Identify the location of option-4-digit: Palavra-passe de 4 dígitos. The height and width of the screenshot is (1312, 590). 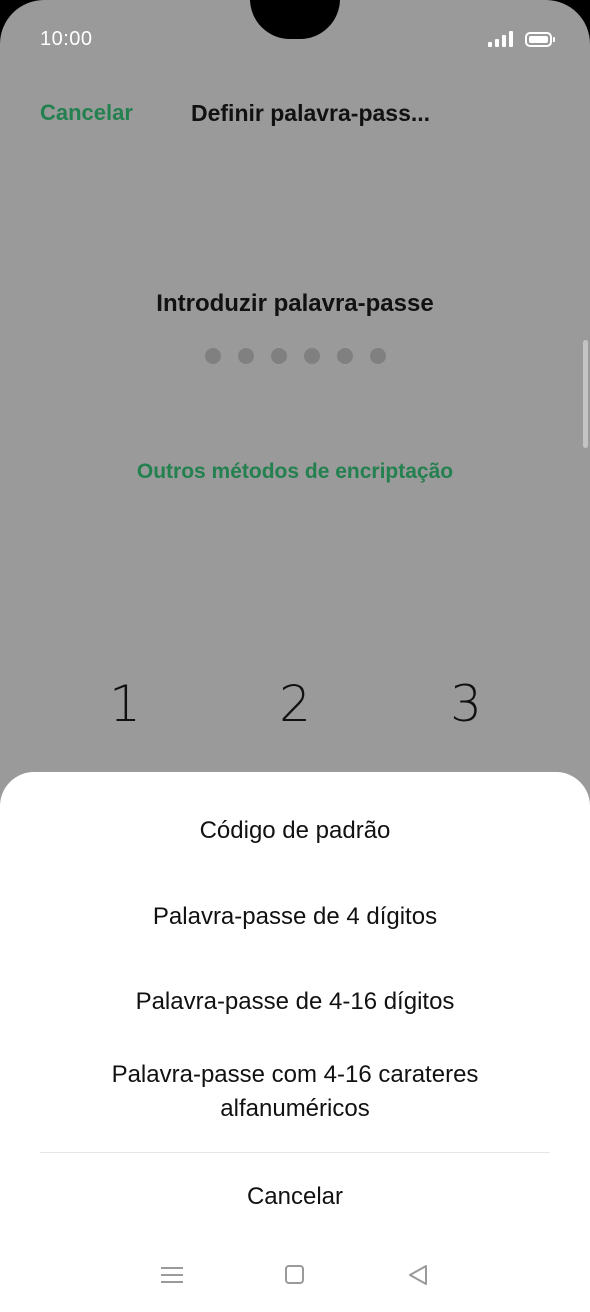
(295, 917).